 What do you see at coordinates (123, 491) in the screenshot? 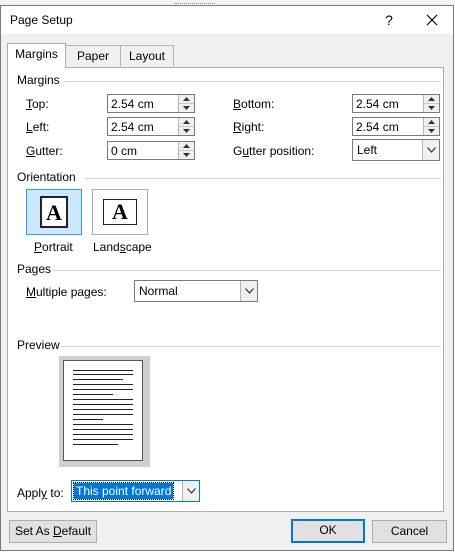
I see `apply-to-value: This point forward` at bounding box center [123, 491].